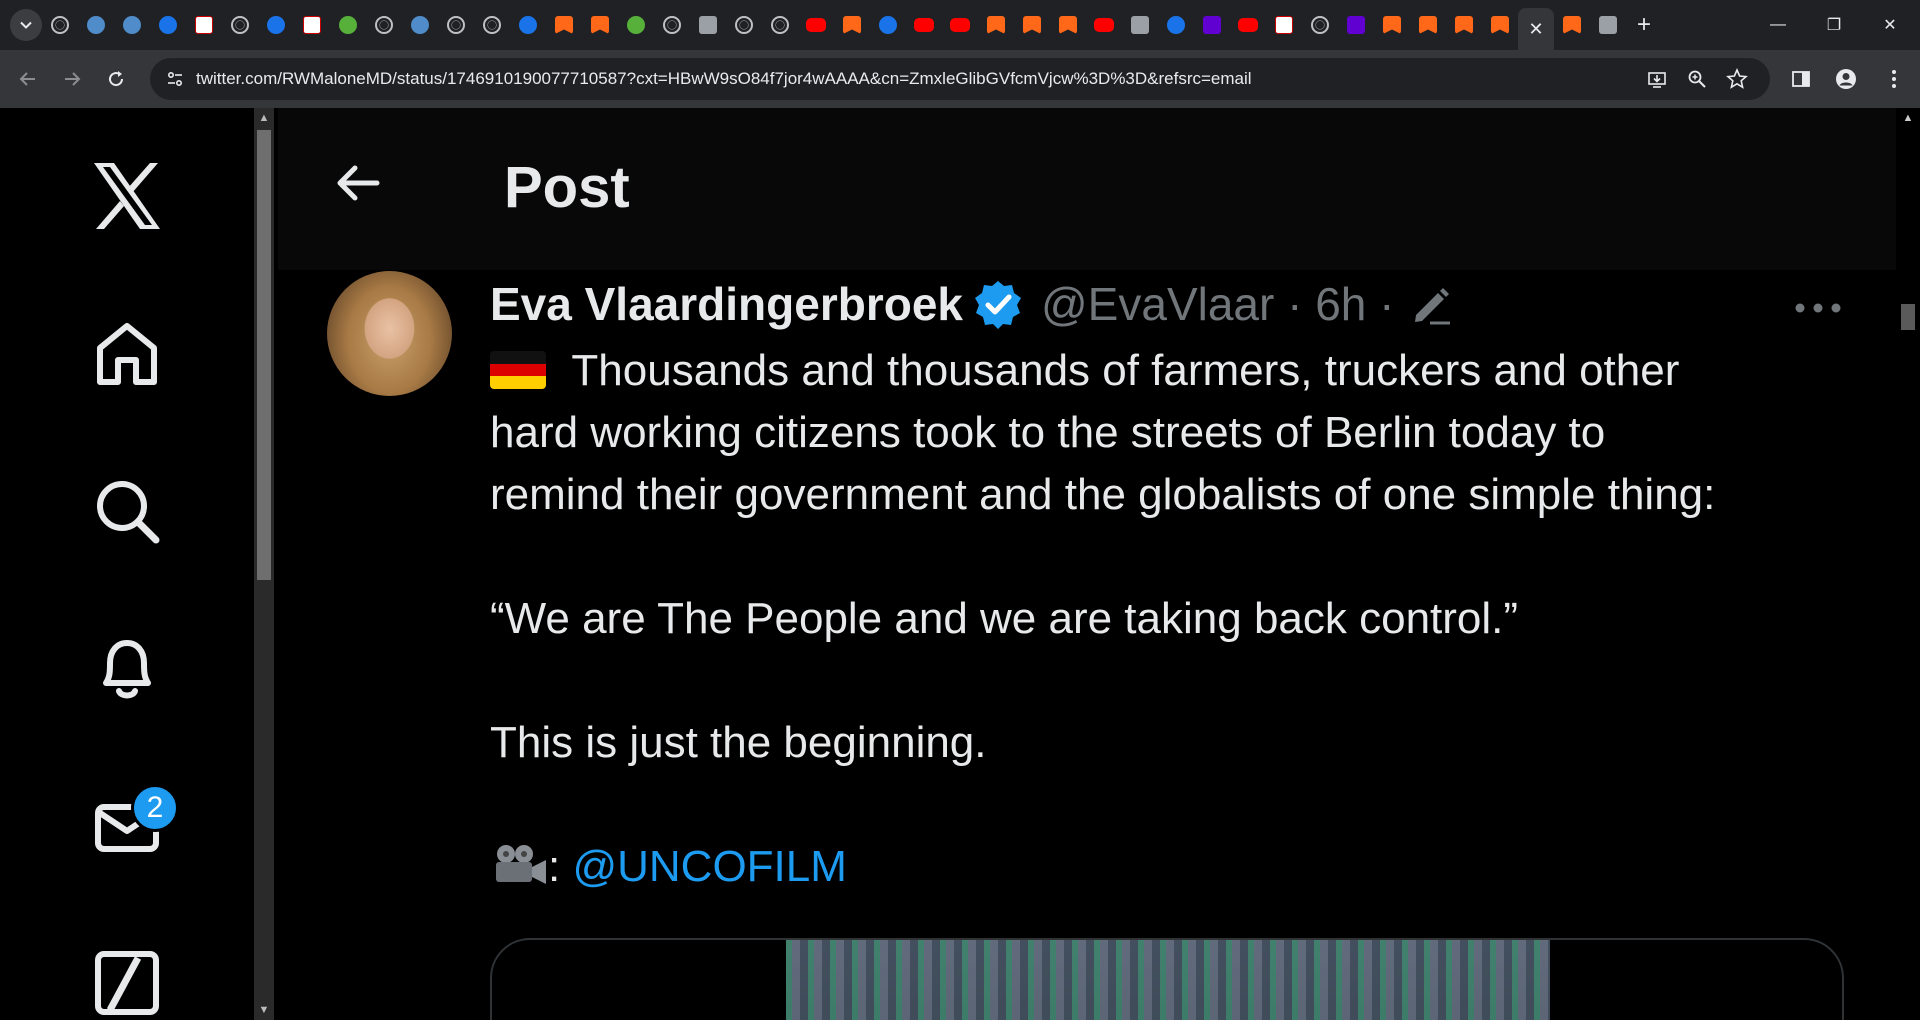 This screenshot has height=1020, width=1920. Describe the element at coordinates (26, 25) in the screenshot. I see `tab-search-button` at that location.